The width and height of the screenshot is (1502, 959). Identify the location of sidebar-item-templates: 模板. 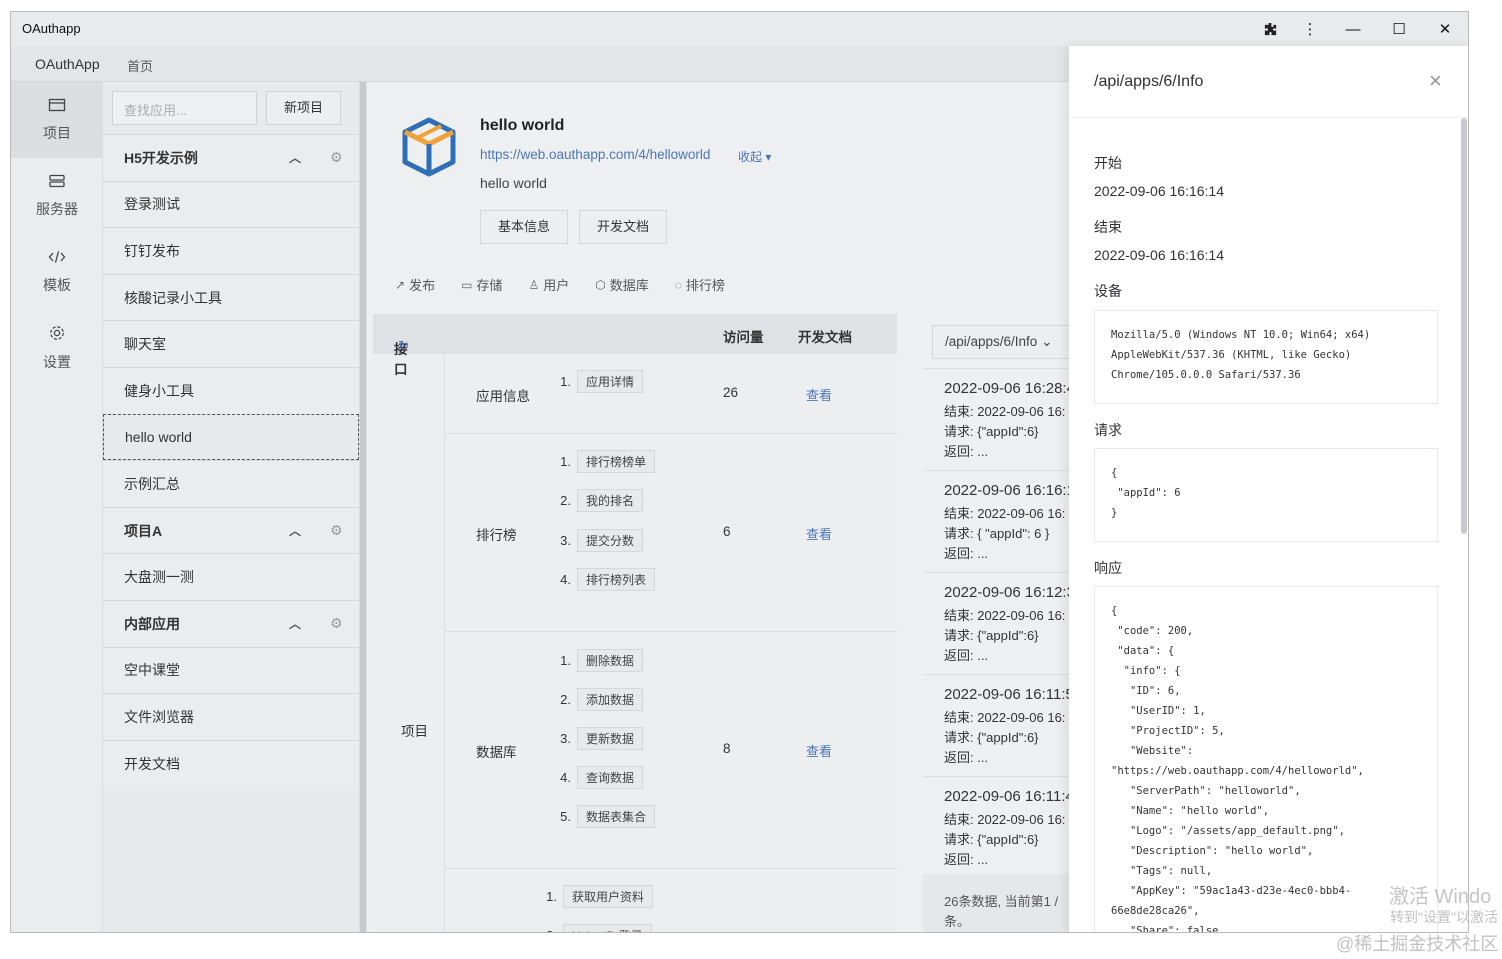
(57, 272).